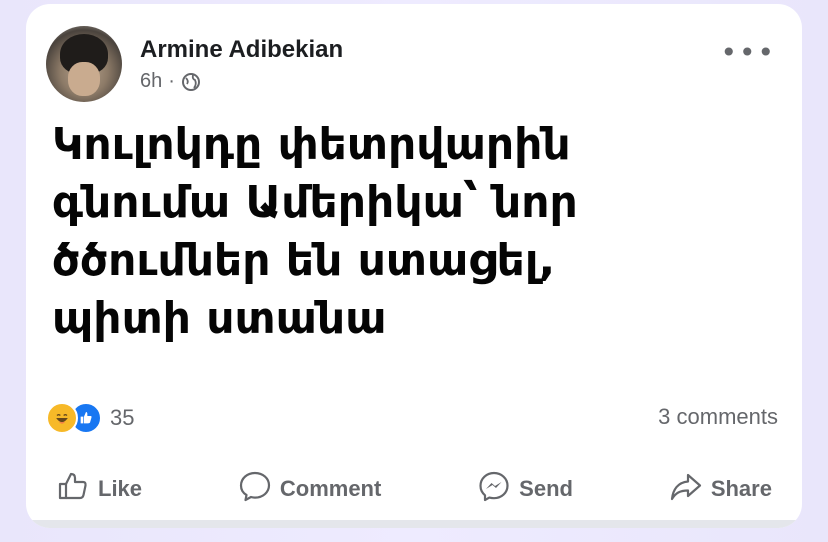 This screenshot has height=542, width=828. I want to click on comment-label: Comment, so click(330, 488).